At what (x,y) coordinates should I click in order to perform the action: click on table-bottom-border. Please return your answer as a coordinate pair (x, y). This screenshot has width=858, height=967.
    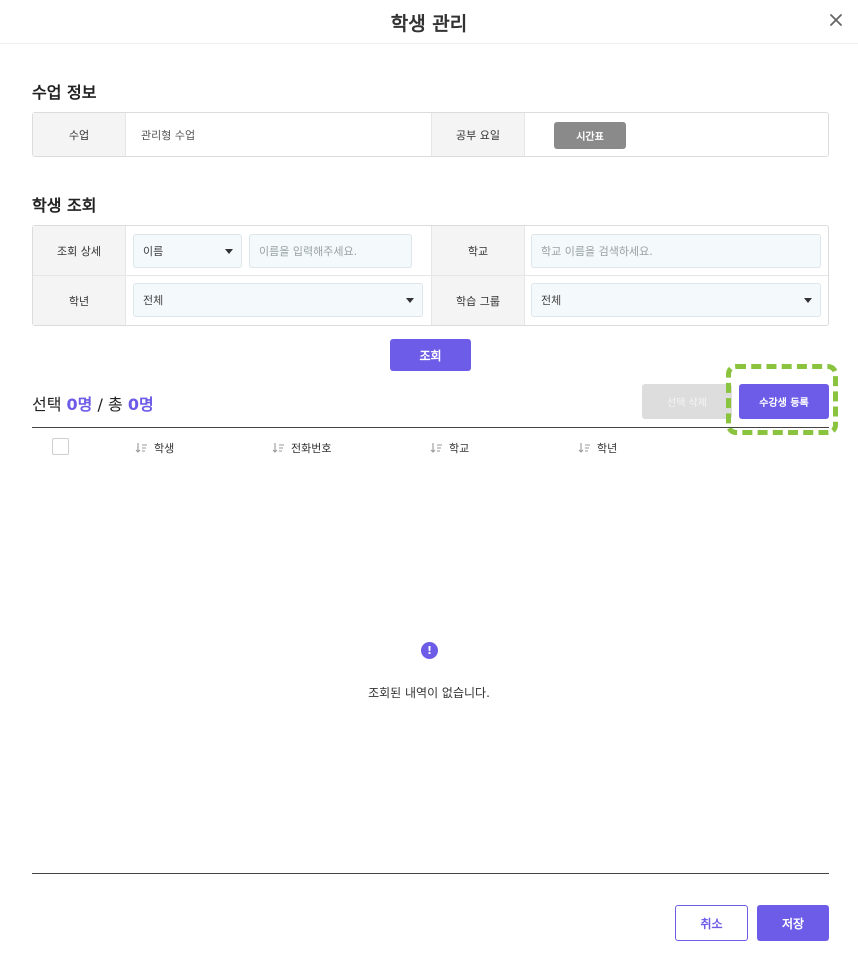
    Looking at the image, I should click on (430, 873).